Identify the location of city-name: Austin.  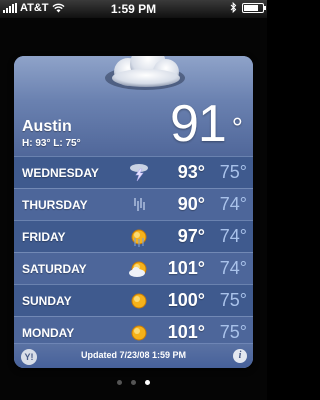
(47, 126).